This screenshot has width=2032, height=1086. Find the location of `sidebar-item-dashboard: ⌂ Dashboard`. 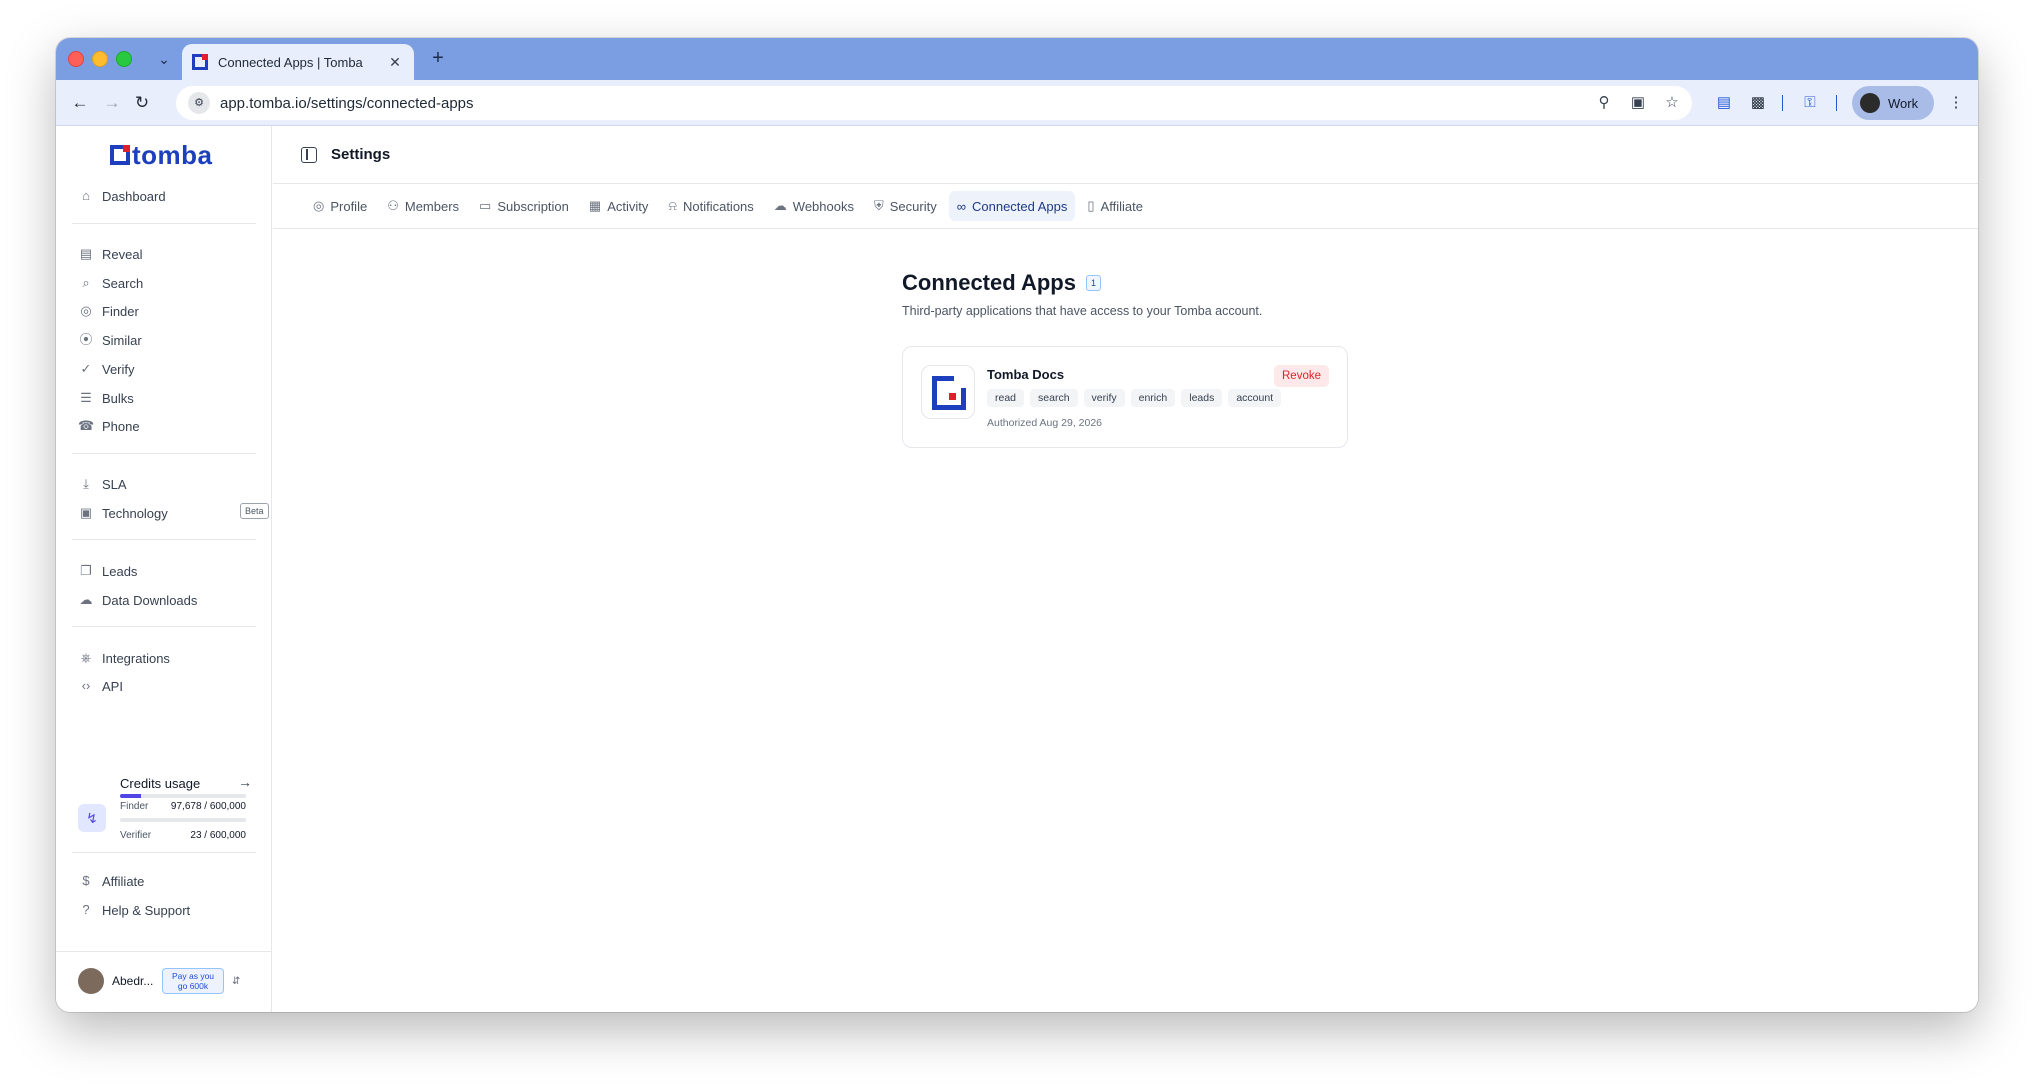

sidebar-item-dashboard: ⌂ Dashboard is located at coordinates (168, 196).